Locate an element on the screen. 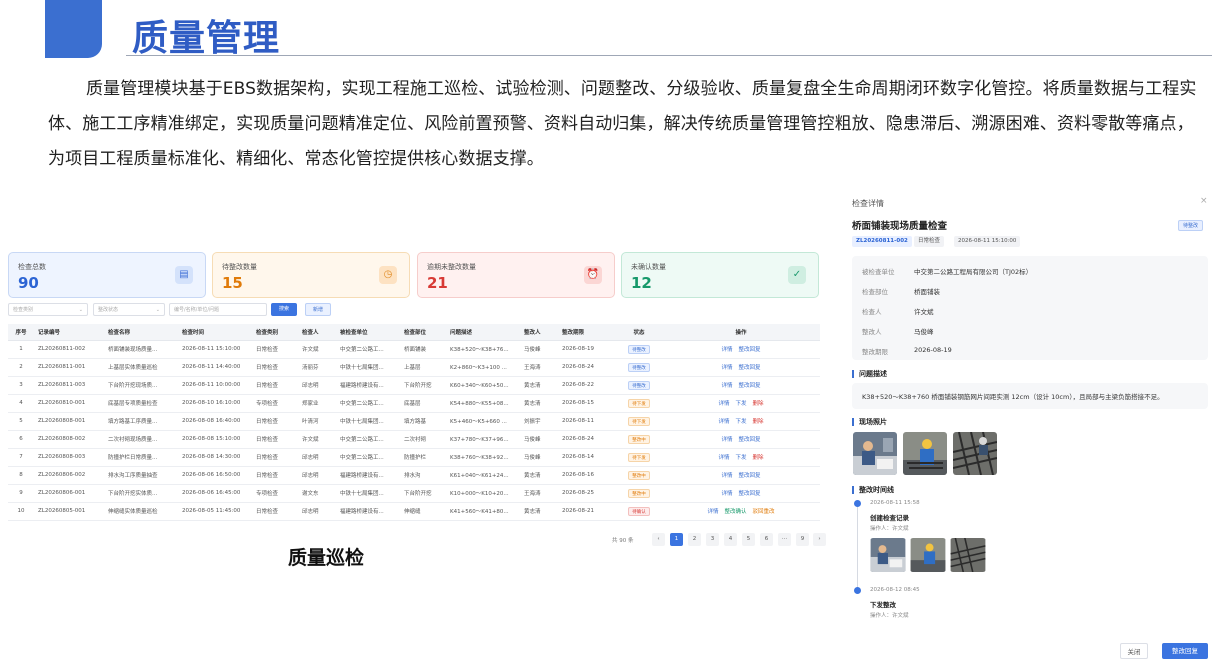 This screenshot has width=1214, height=664. status-badge: 待整改 is located at coordinates (1191, 225).